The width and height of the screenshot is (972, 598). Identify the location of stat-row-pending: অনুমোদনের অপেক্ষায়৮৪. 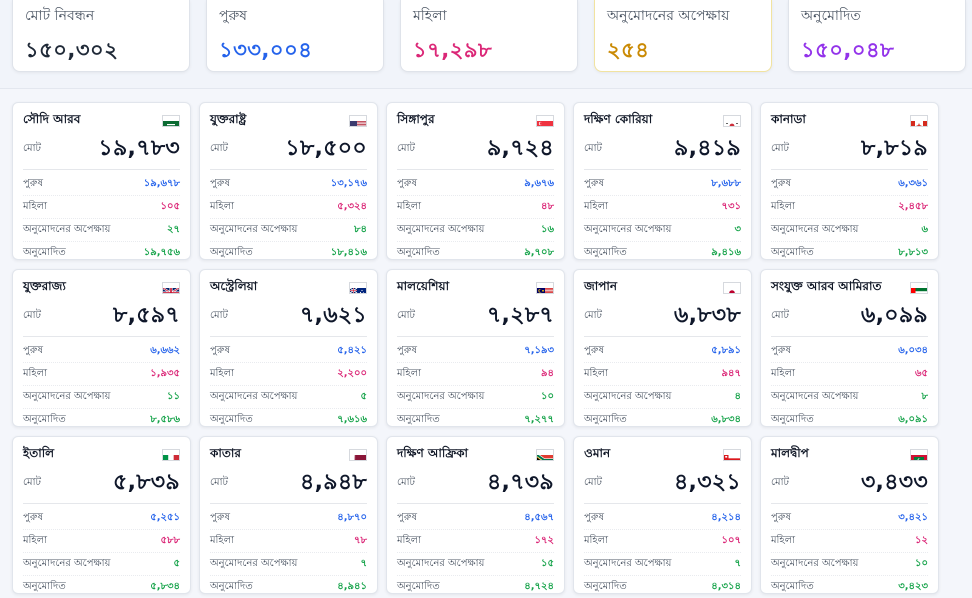
(288, 230).